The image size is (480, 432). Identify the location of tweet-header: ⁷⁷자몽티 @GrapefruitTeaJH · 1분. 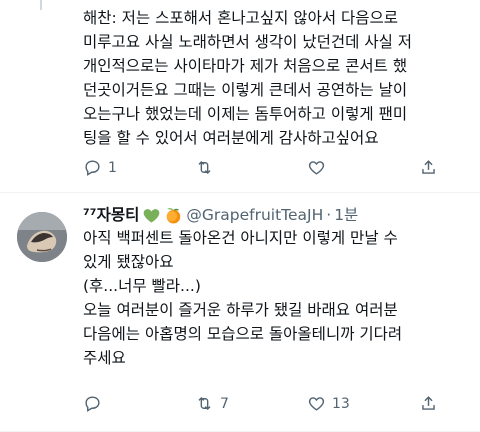
(277, 215).